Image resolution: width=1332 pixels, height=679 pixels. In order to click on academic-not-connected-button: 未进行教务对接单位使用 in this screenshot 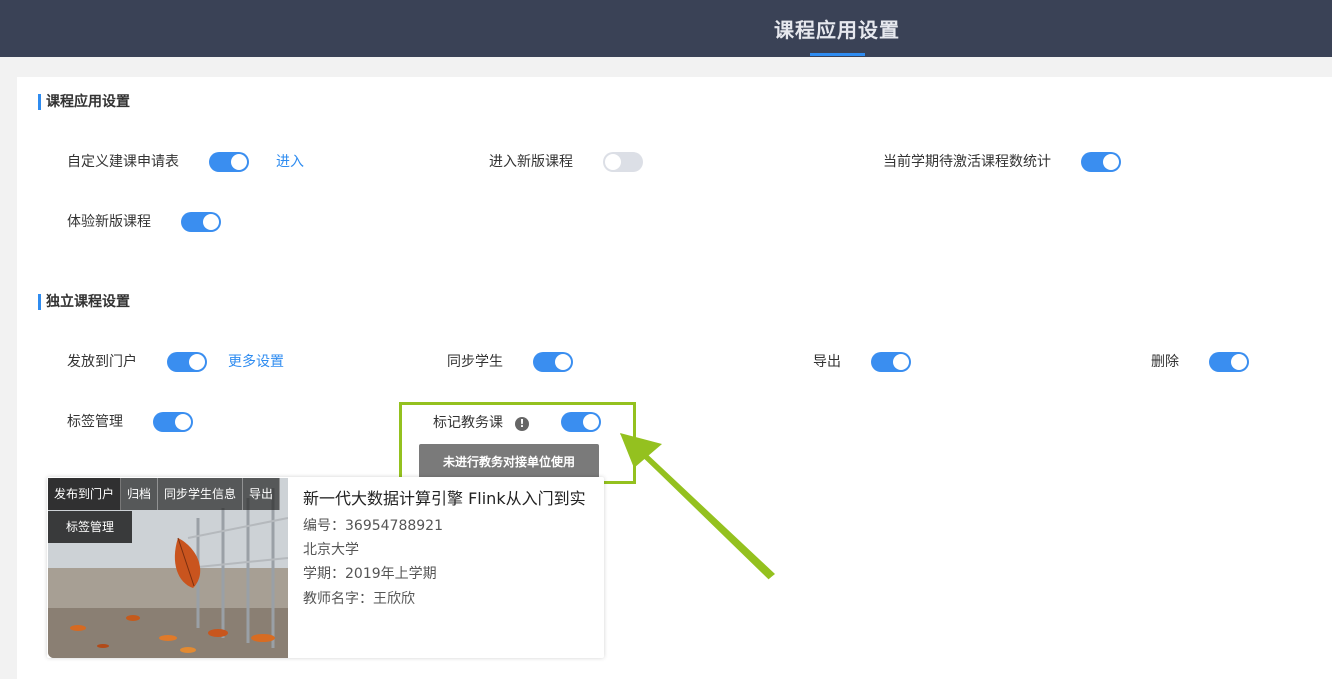, I will do `click(509, 462)`.